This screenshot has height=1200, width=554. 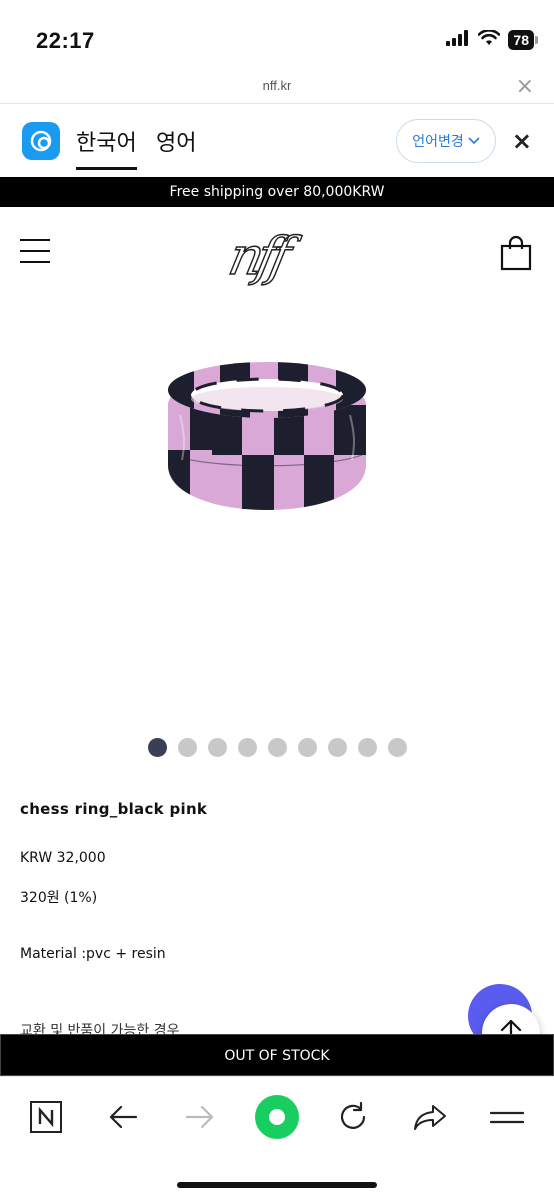 What do you see at coordinates (507, 1117) in the screenshot?
I see `menu-lines-icon` at bounding box center [507, 1117].